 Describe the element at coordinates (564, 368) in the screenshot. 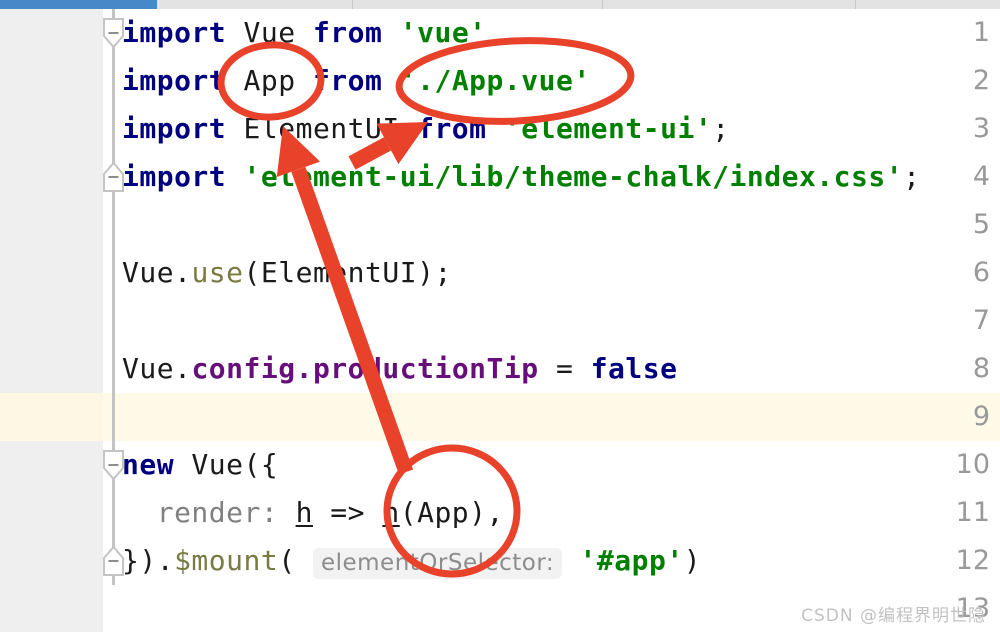

I see `code-token: =` at that location.